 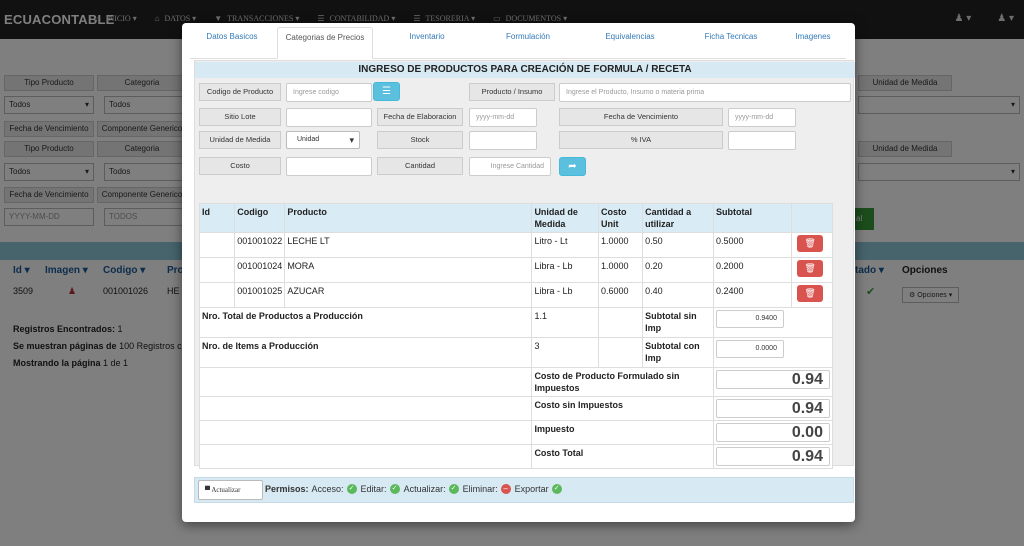 I want to click on costo-total-cell: 0.94, so click(x=773, y=456).